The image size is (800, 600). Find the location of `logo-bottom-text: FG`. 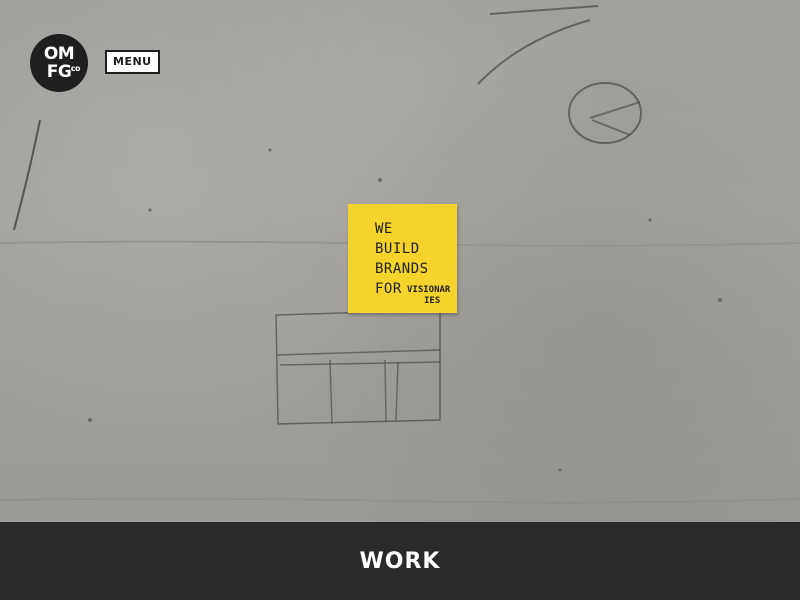

logo-bottom-text: FG is located at coordinates (59, 72).